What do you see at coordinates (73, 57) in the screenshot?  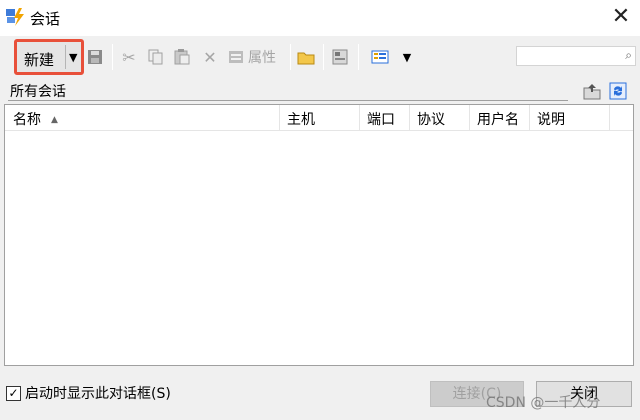 I see `new-dropdown-icon: ▼` at bounding box center [73, 57].